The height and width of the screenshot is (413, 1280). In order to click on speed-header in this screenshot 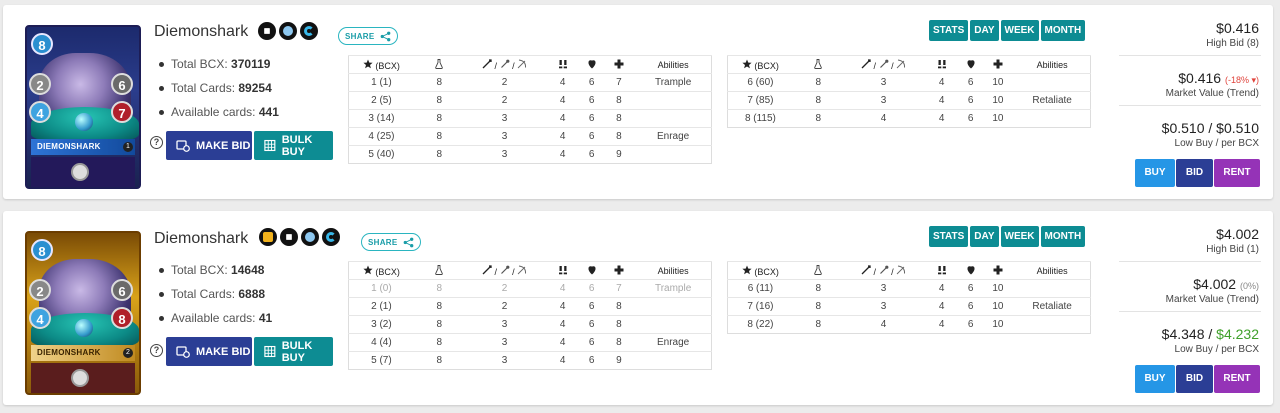, I will do `click(941, 64)`.